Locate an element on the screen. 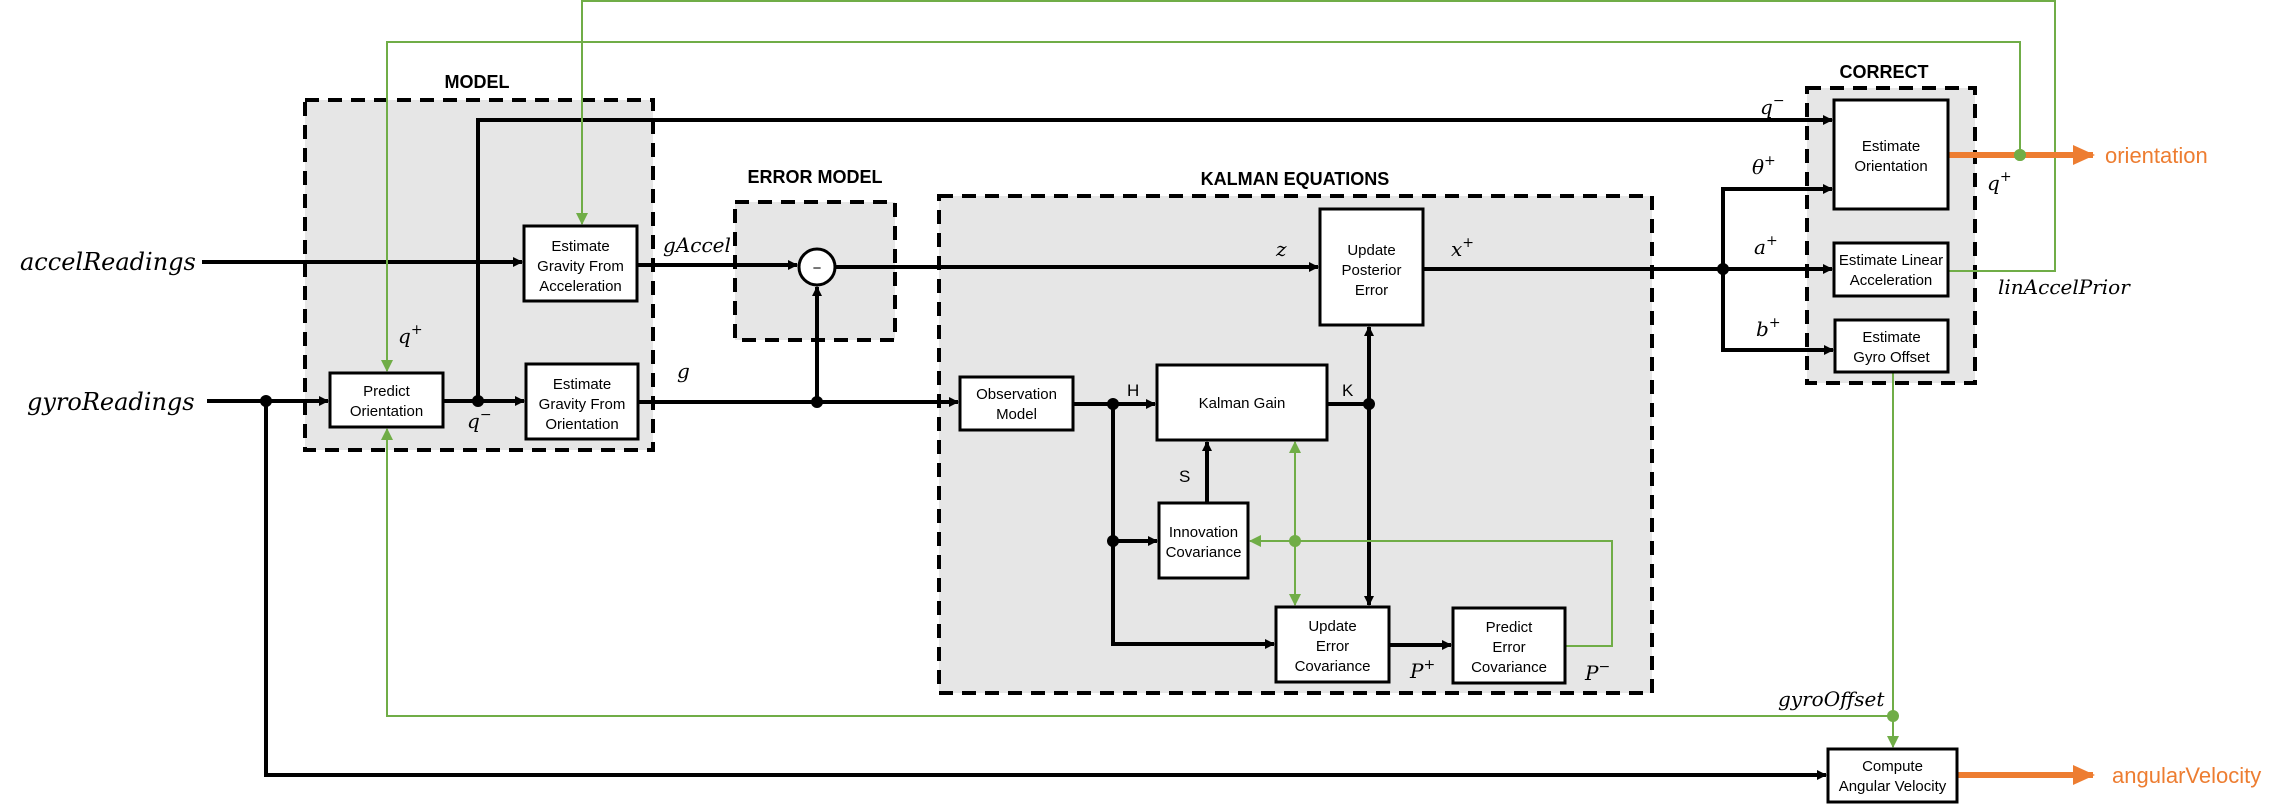 This screenshot has height=805, width=2287. gravity-from-acceleration-block: Estimate Gravity From Acceleration is located at coordinates (580, 263).